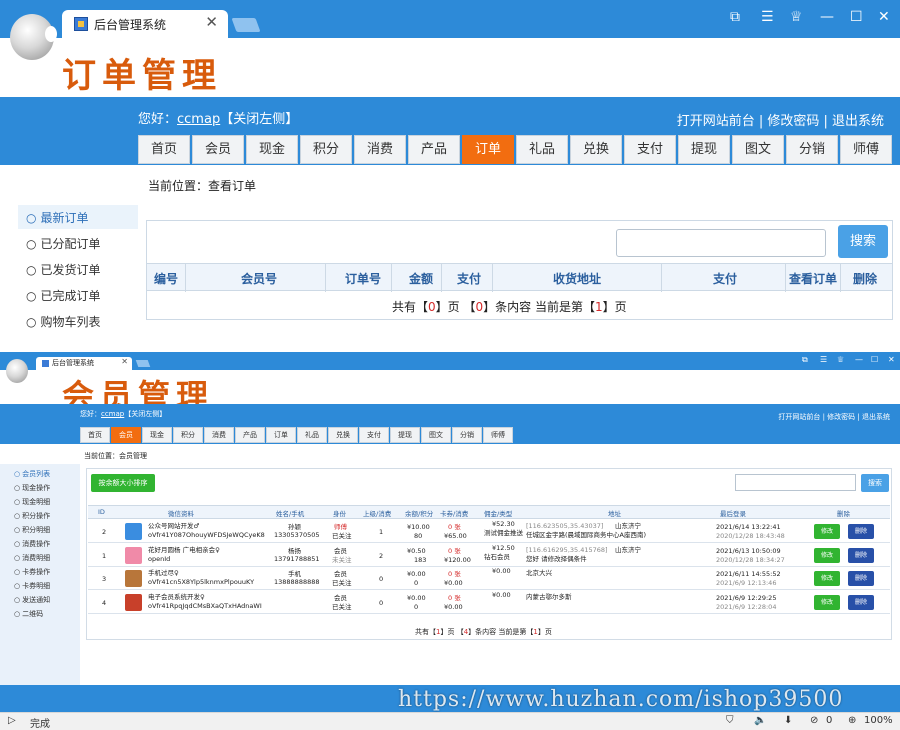 The height and width of the screenshot is (730, 900). I want to click on sidebar-item: ○ 消费操作, so click(32, 544).